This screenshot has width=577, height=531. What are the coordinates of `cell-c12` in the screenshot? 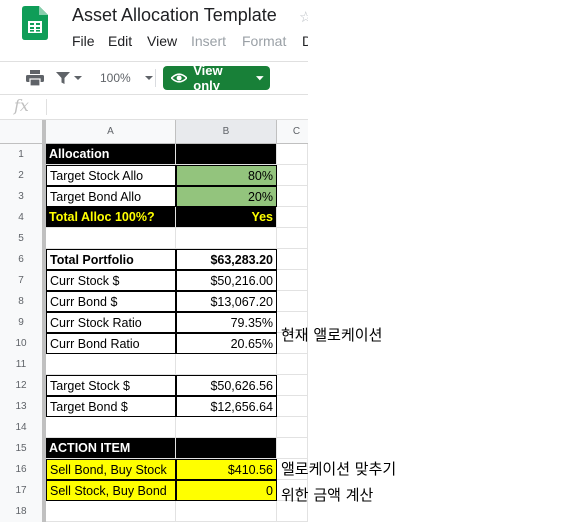 It's located at (292, 385).